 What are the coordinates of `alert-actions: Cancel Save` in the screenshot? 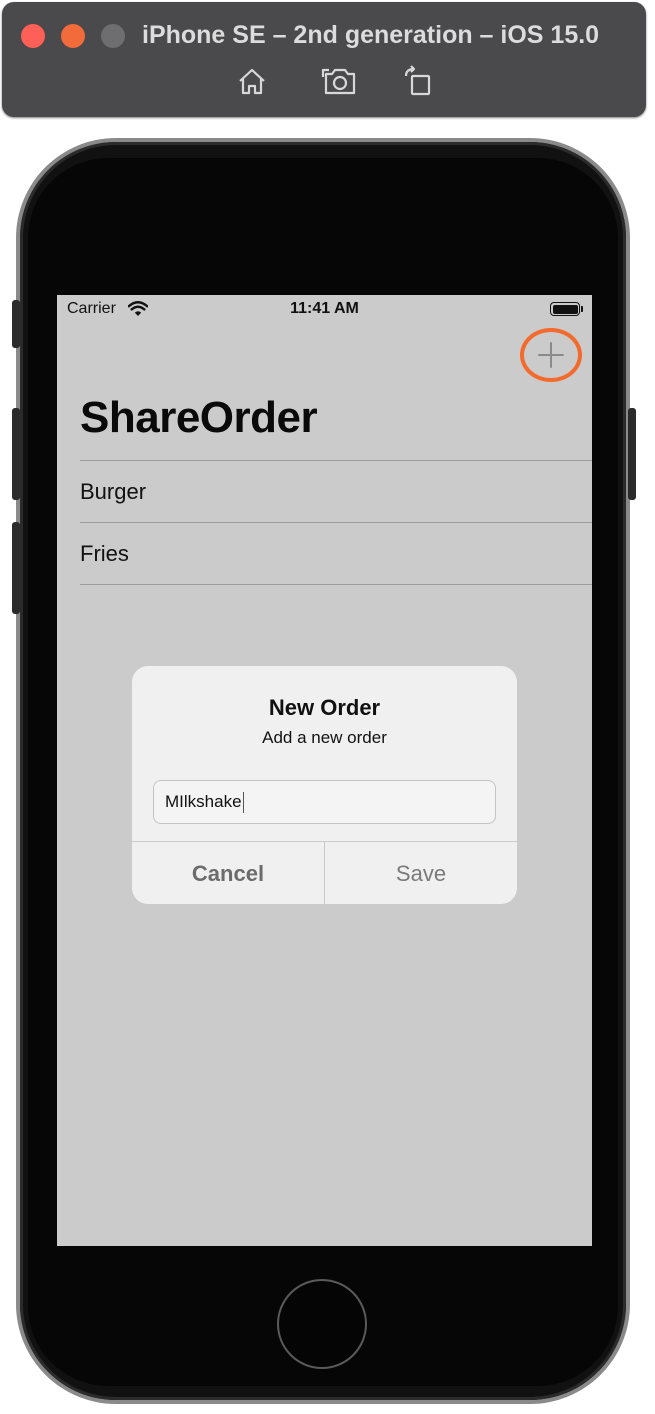 It's located at (324, 872).